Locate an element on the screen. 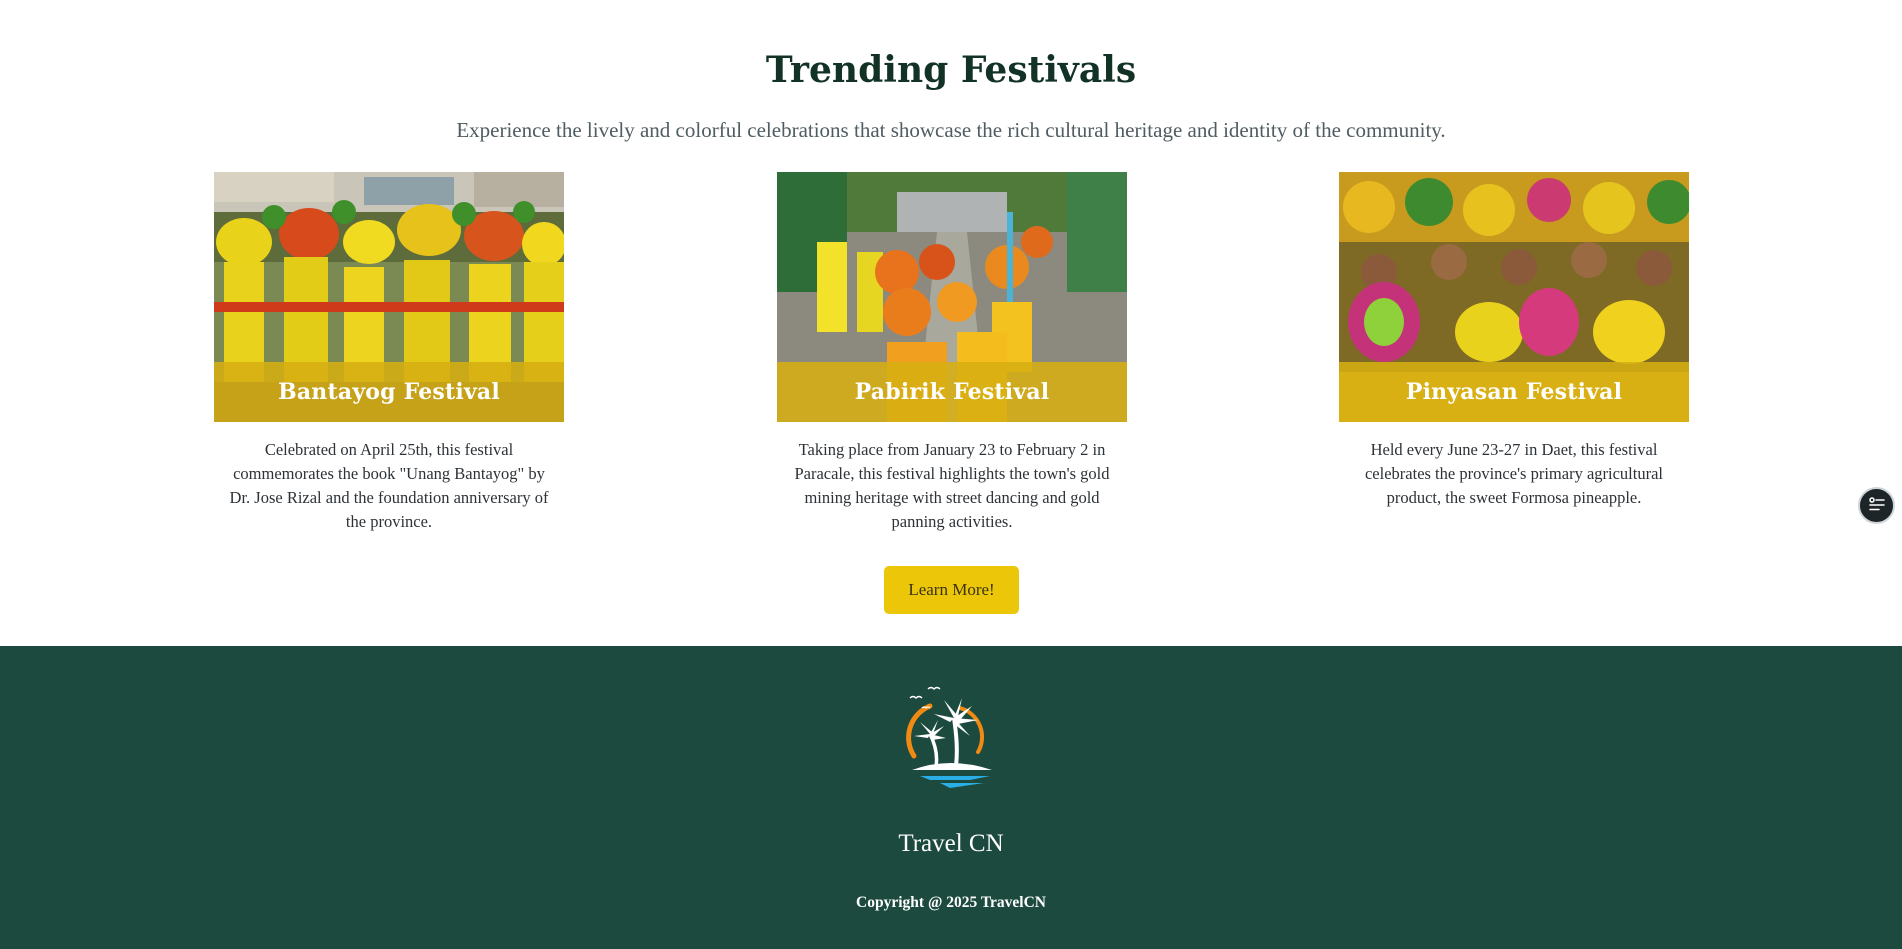  festival-image: Pabirik Festival is located at coordinates (952, 297).